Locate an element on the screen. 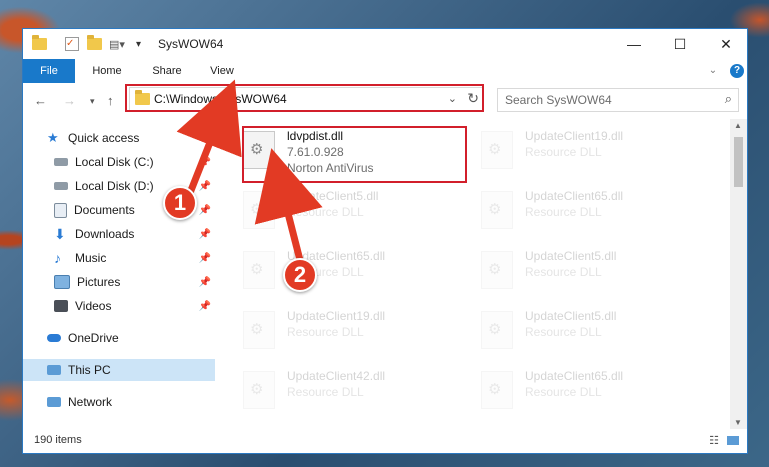  nav-item-downloads: ⬇ Downloads 📌 is located at coordinates (119, 234).